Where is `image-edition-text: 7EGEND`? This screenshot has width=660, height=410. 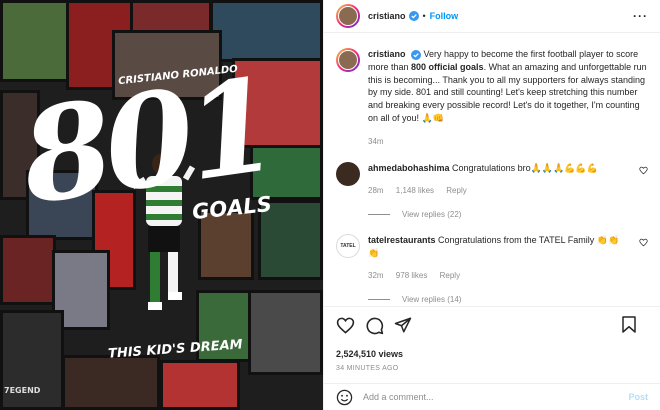
image-edition-text: 7EGEND is located at coordinates (22, 390).